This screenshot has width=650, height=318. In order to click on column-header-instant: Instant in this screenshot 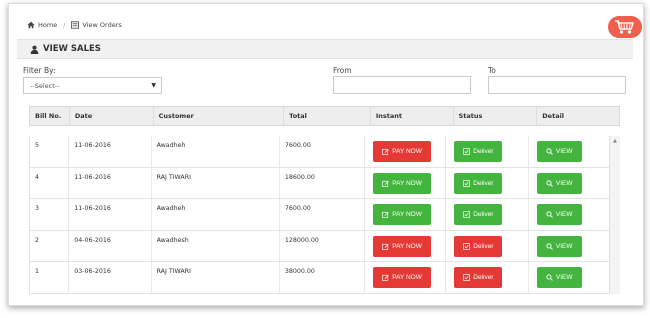, I will do `click(412, 116)`.